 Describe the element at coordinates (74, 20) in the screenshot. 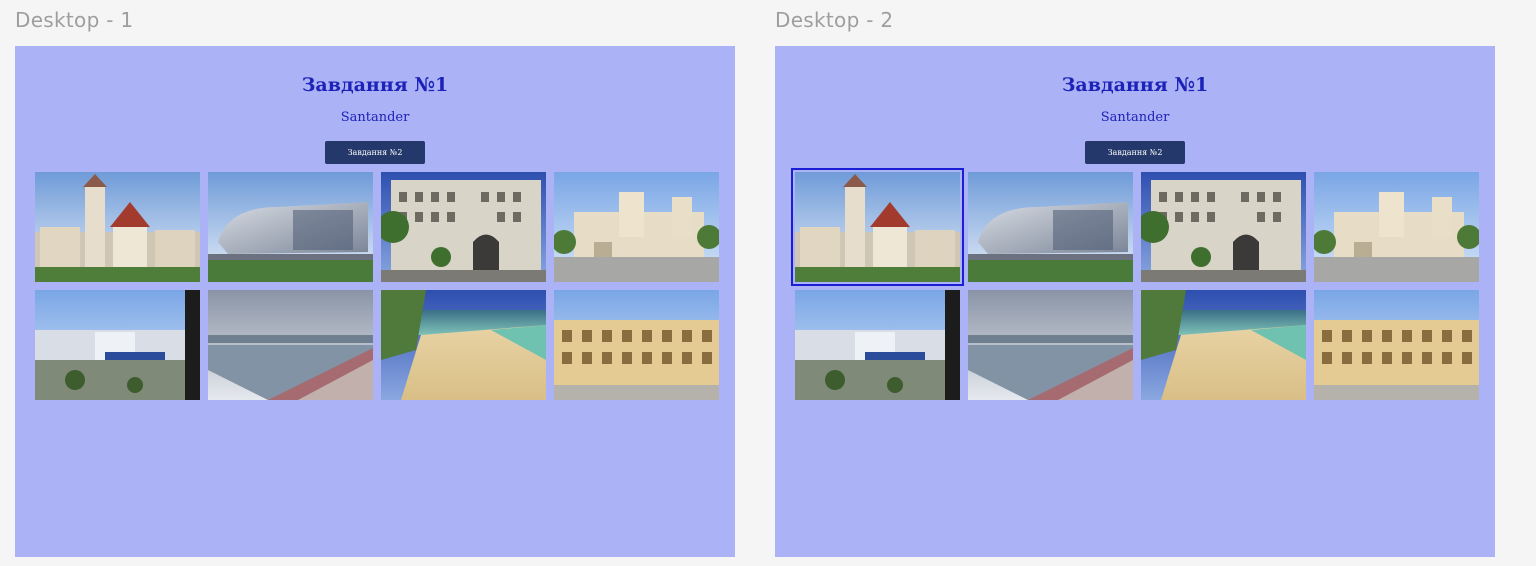

I see `frame-label-desktop-1: Desktop - 1` at that location.